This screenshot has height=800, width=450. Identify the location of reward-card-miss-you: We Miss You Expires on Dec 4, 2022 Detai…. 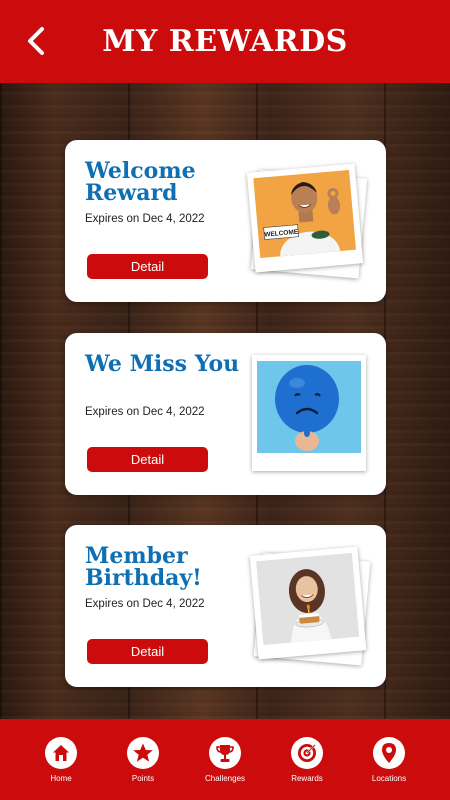
(225, 414).